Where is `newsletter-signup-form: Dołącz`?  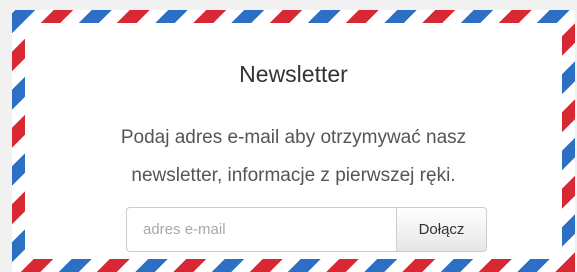 newsletter-signup-form: Dołącz is located at coordinates (306, 229).